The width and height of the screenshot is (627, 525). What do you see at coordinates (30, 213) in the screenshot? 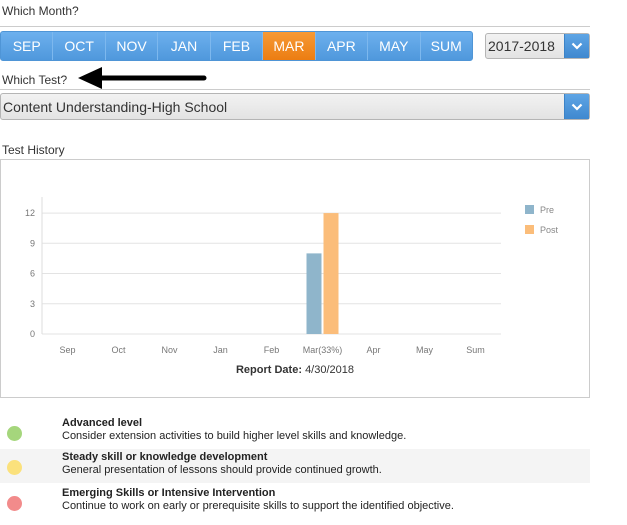
I see `y-tick-label: 12` at bounding box center [30, 213].